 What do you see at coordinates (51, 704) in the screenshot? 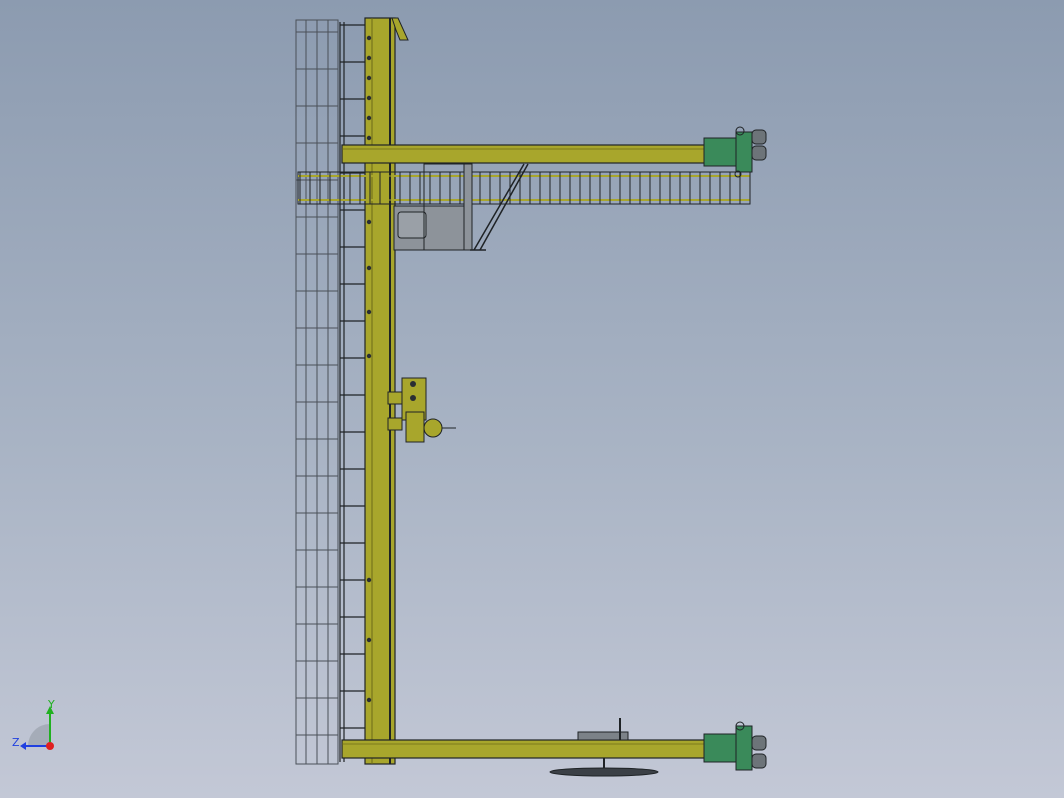
I see `axis-y-label: Y` at bounding box center [51, 704].